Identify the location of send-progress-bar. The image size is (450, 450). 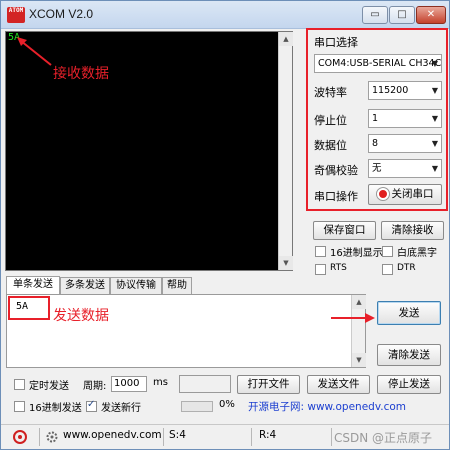
(197, 406).